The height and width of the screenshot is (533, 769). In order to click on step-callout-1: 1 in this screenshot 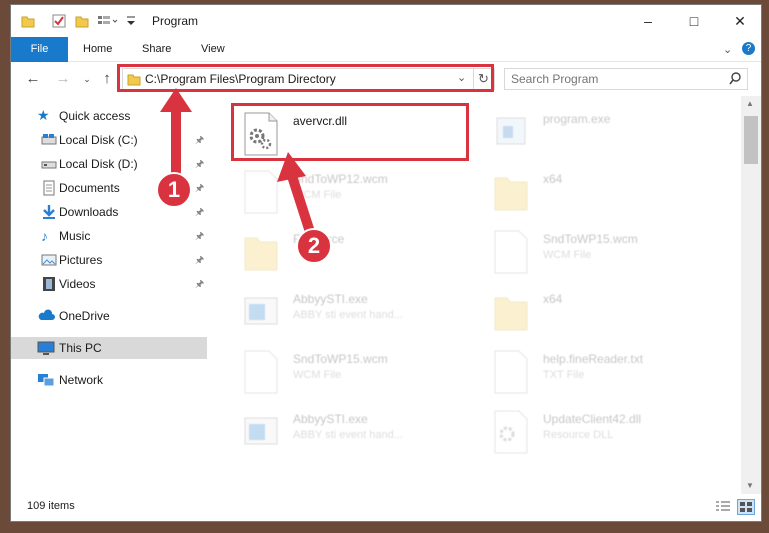, I will do `click(174, 190)`.